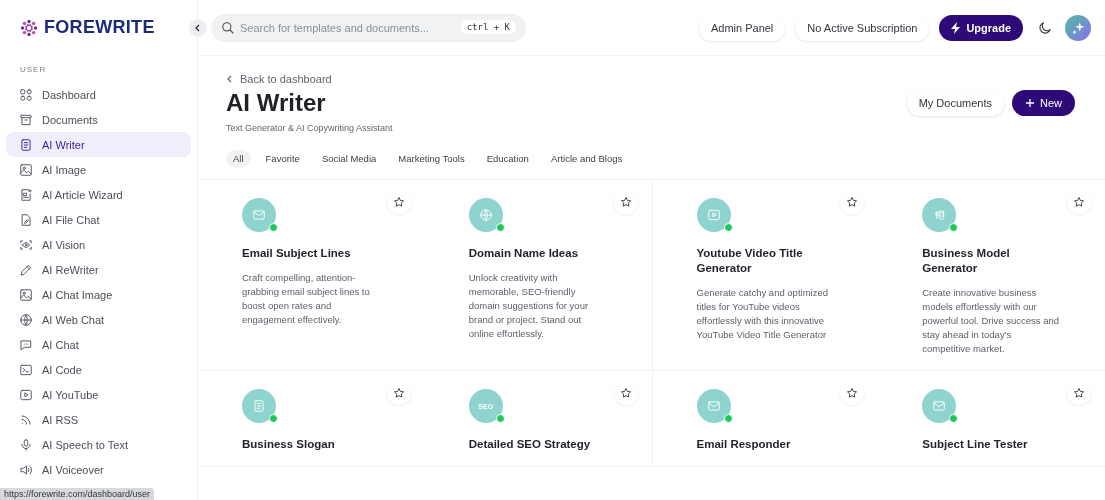  I want to click on sidebar-item: AI Code, so click(98, 369).